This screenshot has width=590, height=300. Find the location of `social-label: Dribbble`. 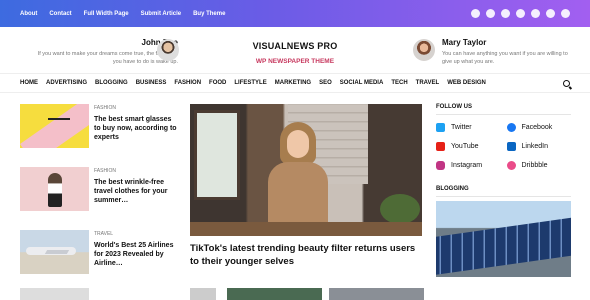

social-label: Dribbble is located at coordinates (534, 165).